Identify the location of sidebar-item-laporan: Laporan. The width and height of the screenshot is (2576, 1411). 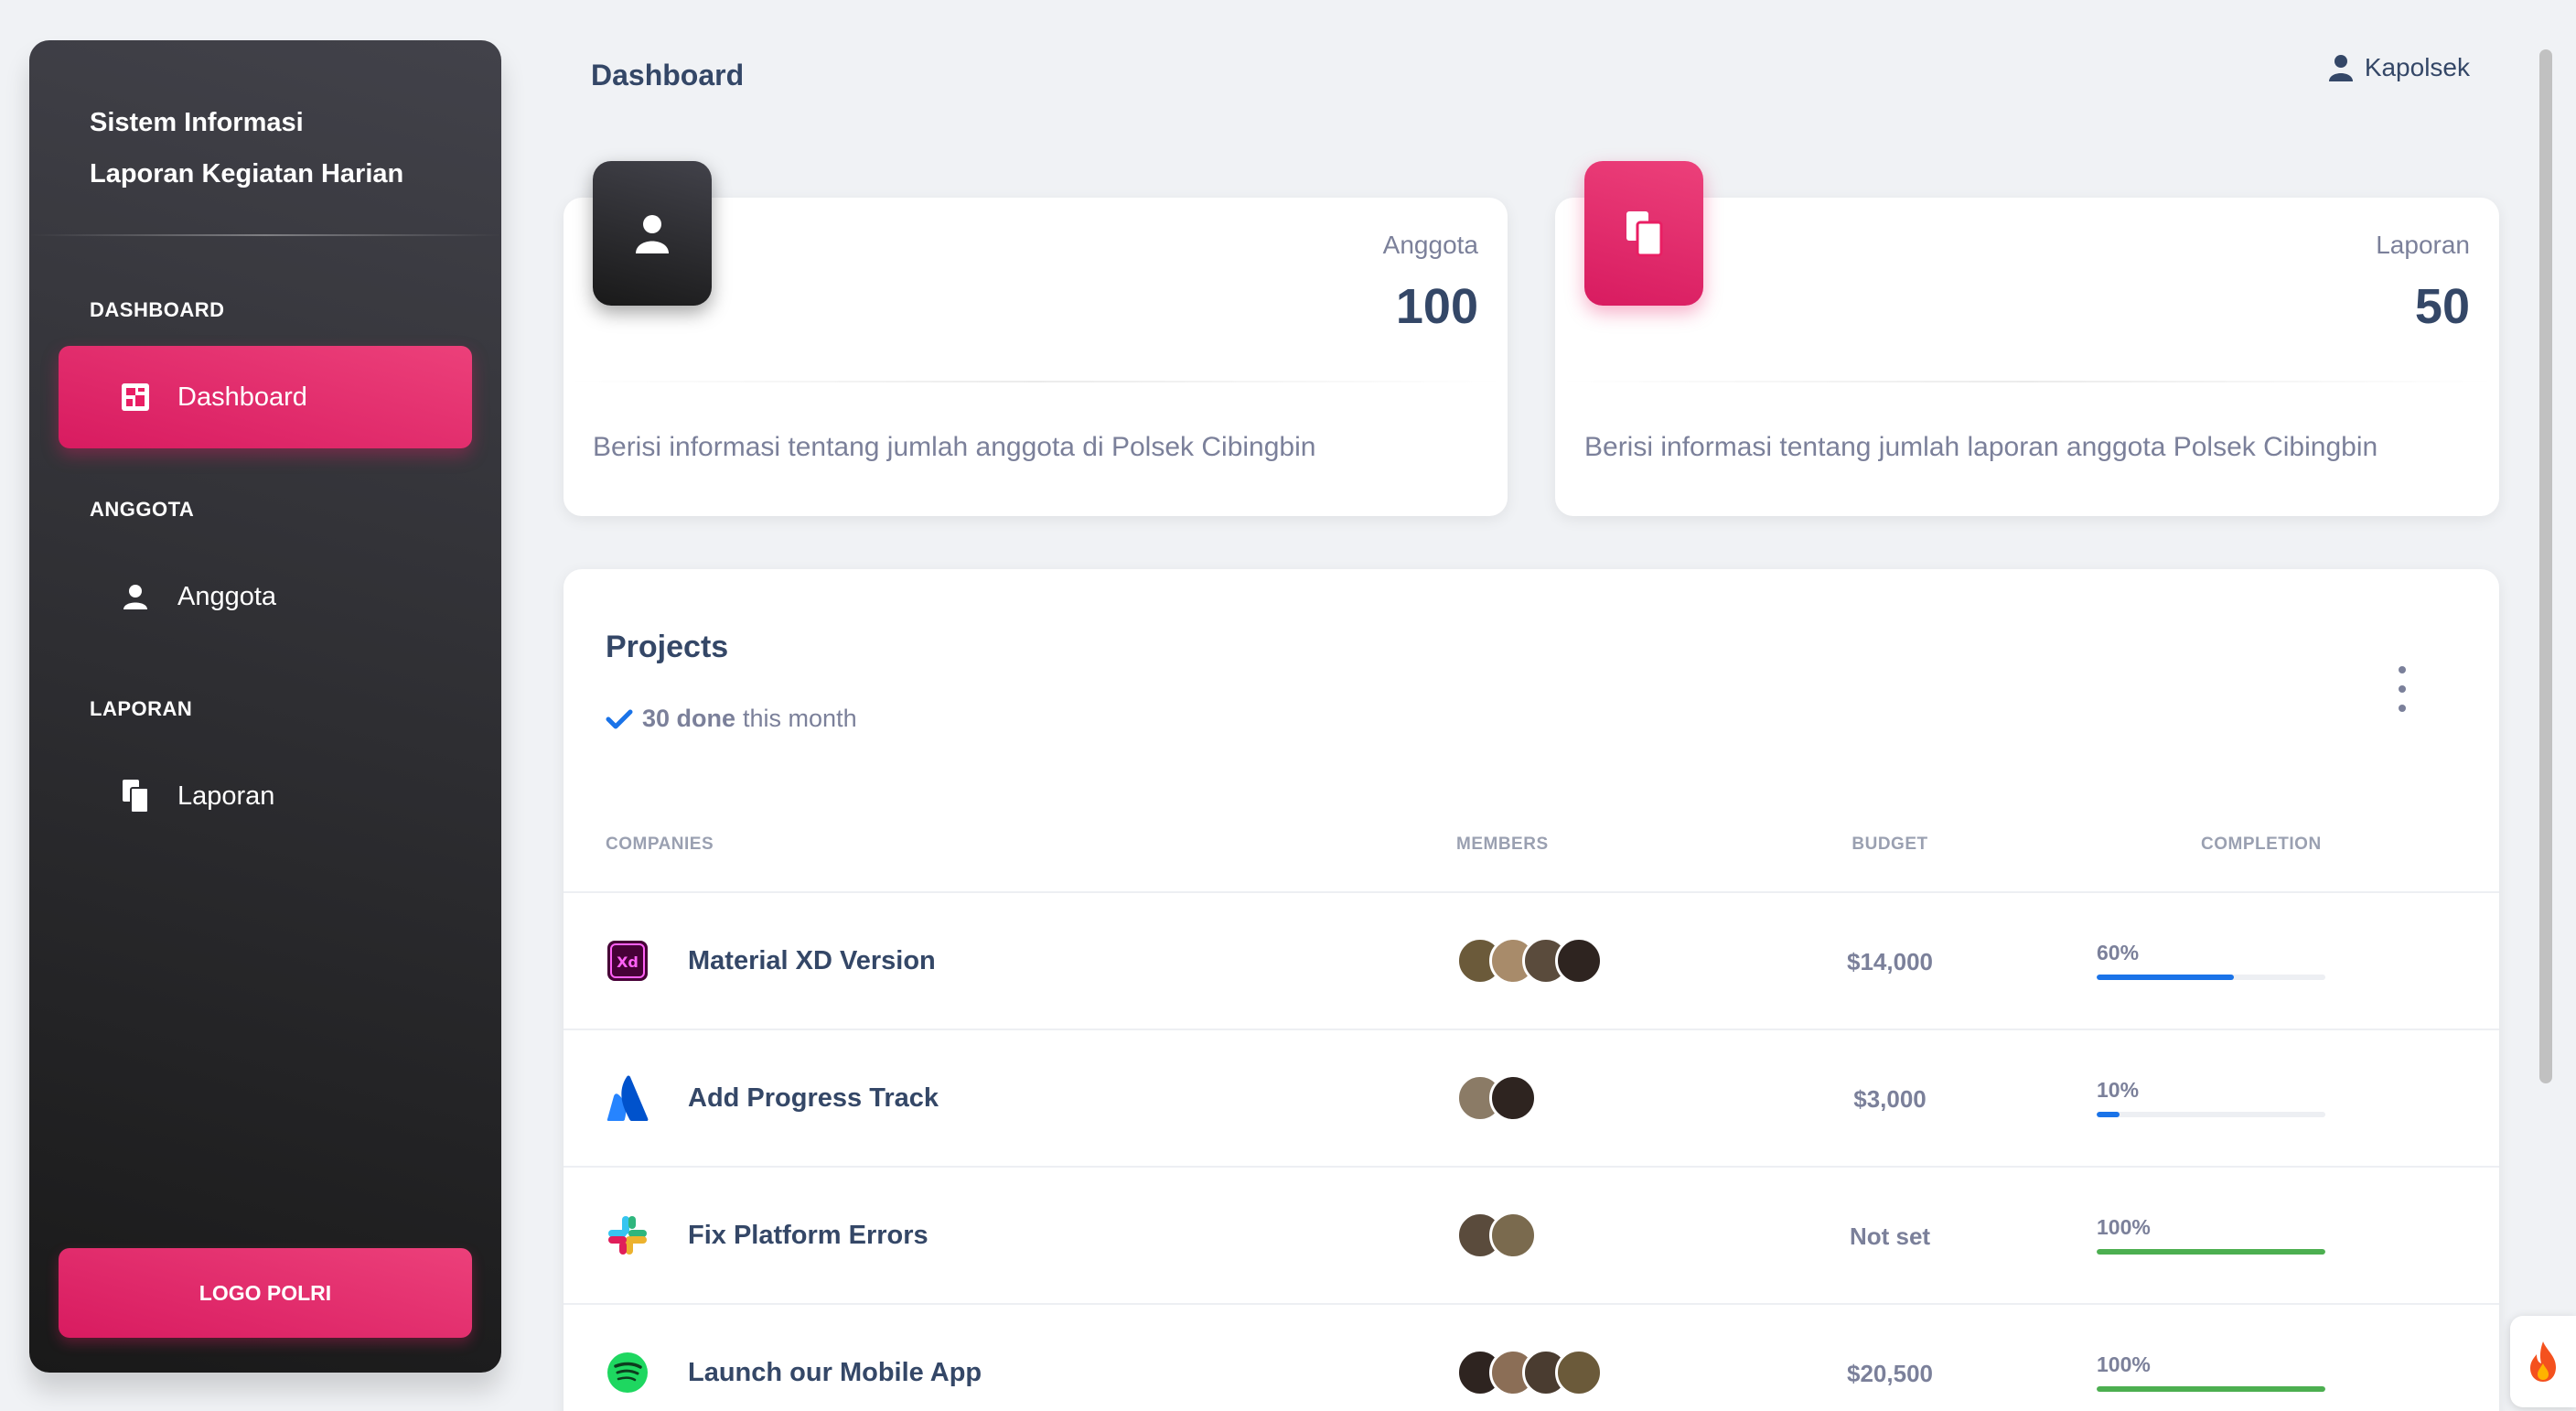
(266, 796).